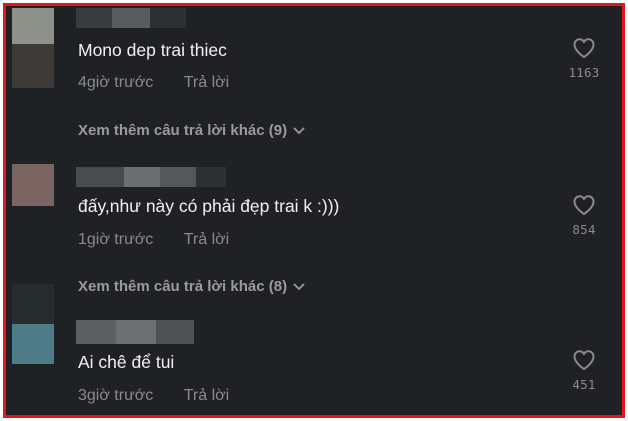 The width and height of the screenshot is (628, 421). Describe the element at coordinates (584, 229) in the screenshot. I see `like-count: 854` at that location.